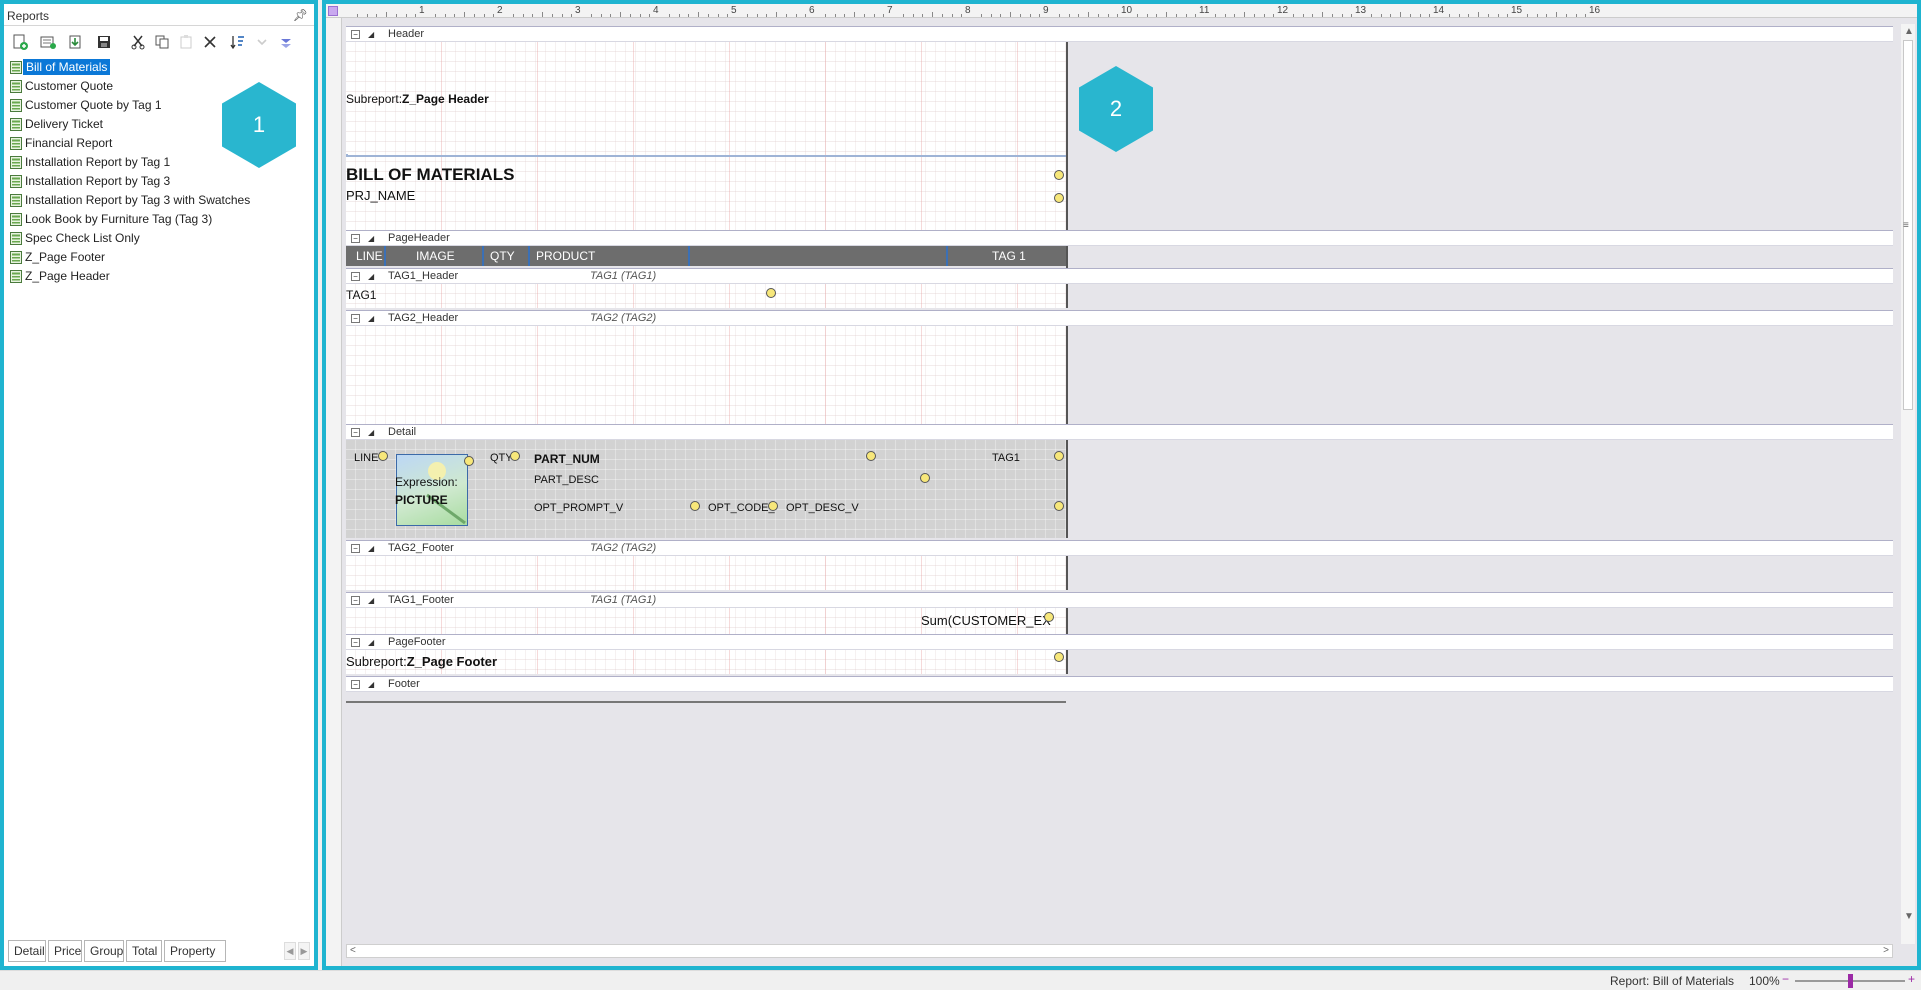  I want to click on ruler-corner-icon, so click(333, 11).